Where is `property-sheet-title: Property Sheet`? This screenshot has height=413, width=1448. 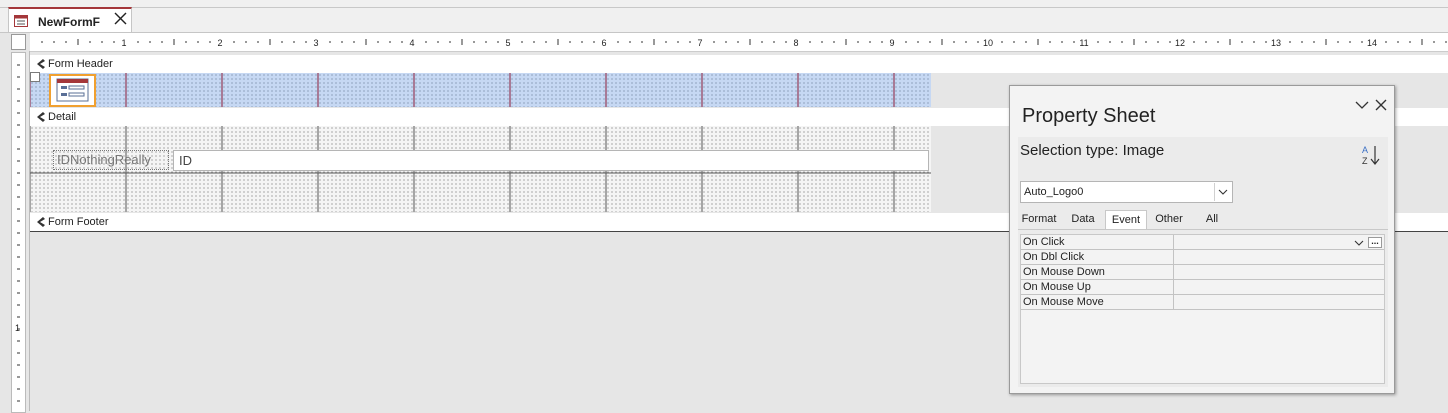
property-sheet-title: Property Sheet is located at coordinates (1089, 116).